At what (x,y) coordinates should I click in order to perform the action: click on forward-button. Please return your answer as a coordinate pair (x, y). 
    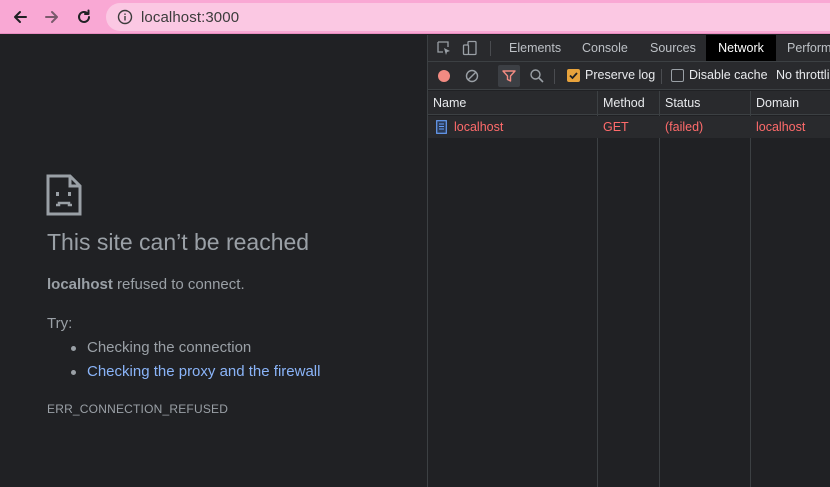
    Looking at the image, I should click on (52, 17).